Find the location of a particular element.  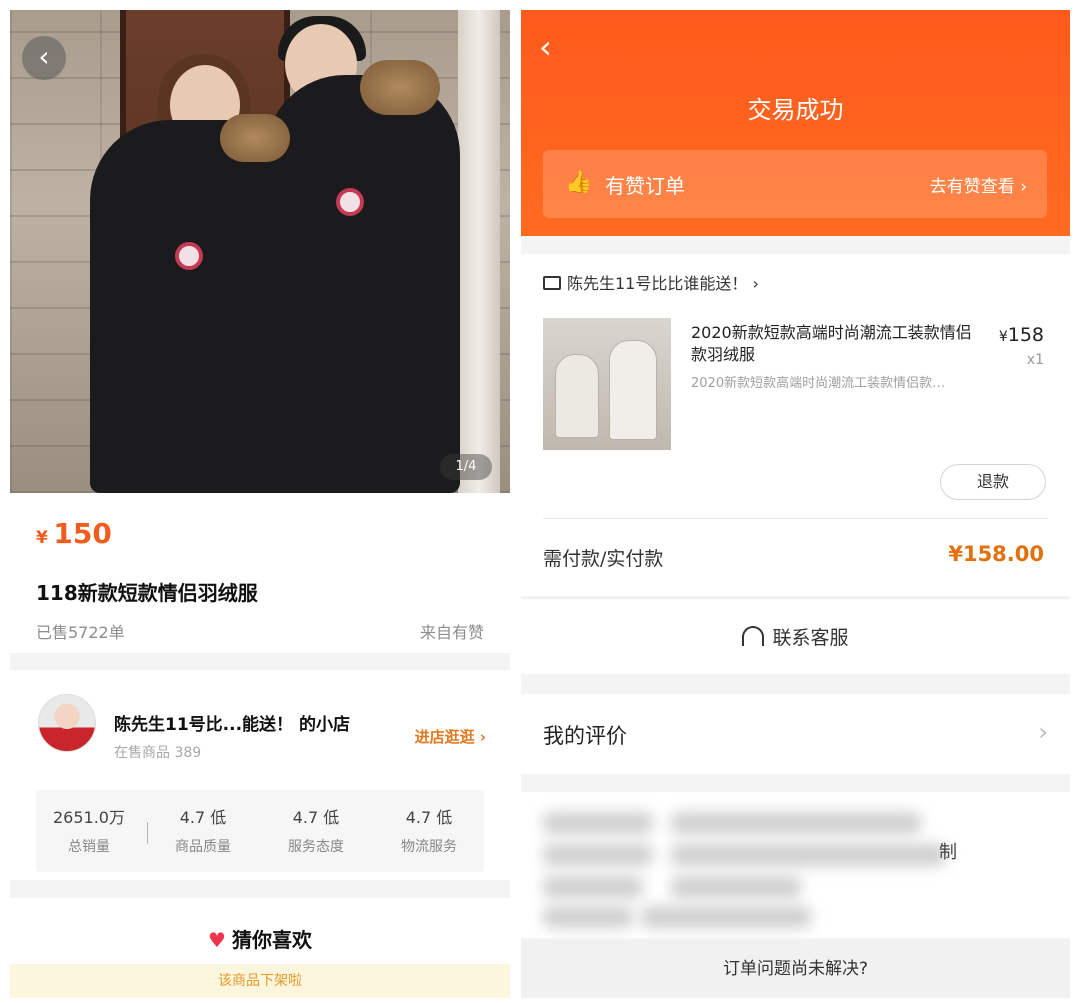

thumbnail-model-right is located at coordinates (633, 390).